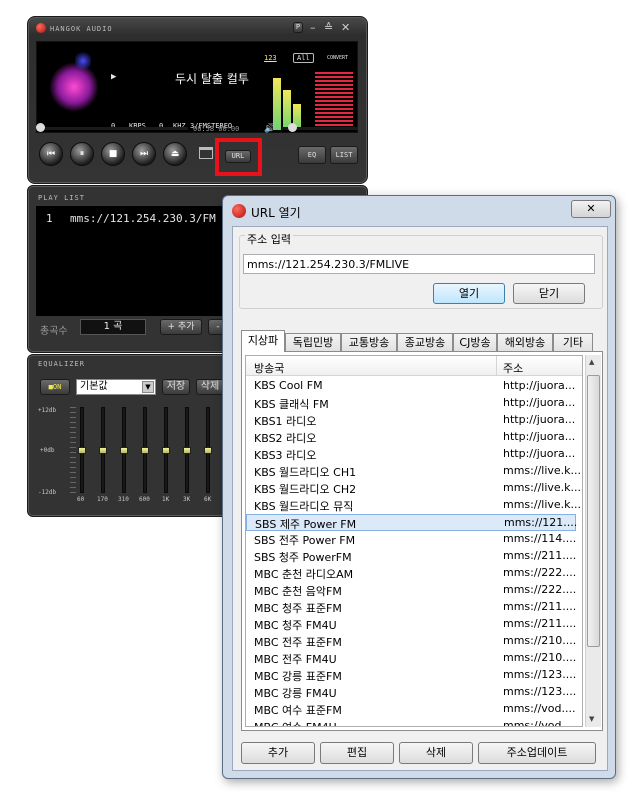 The width and height of the screenshot is (639, 794). Describe the element at coordinates (176, 387) in the screenshot. I see `eq-save-button: 저장` at that location.